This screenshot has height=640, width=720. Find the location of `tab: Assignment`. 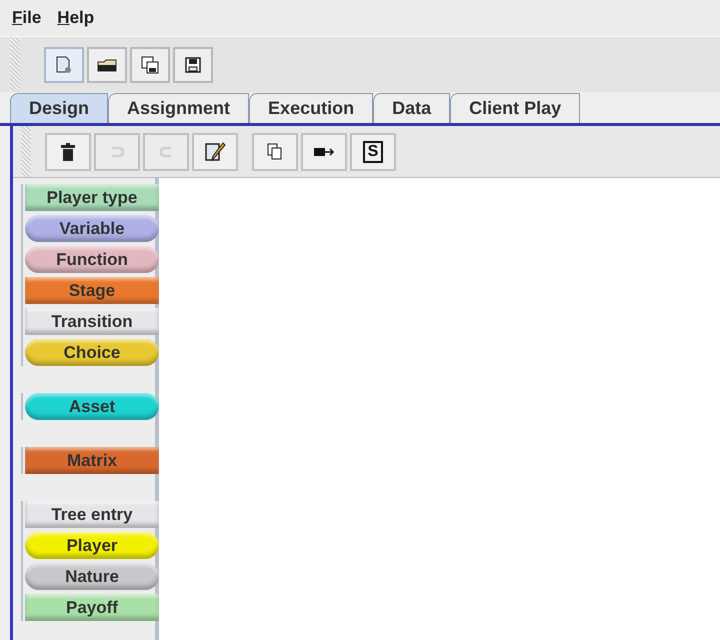

tab: Assignment is located at coordinates (179, 108).